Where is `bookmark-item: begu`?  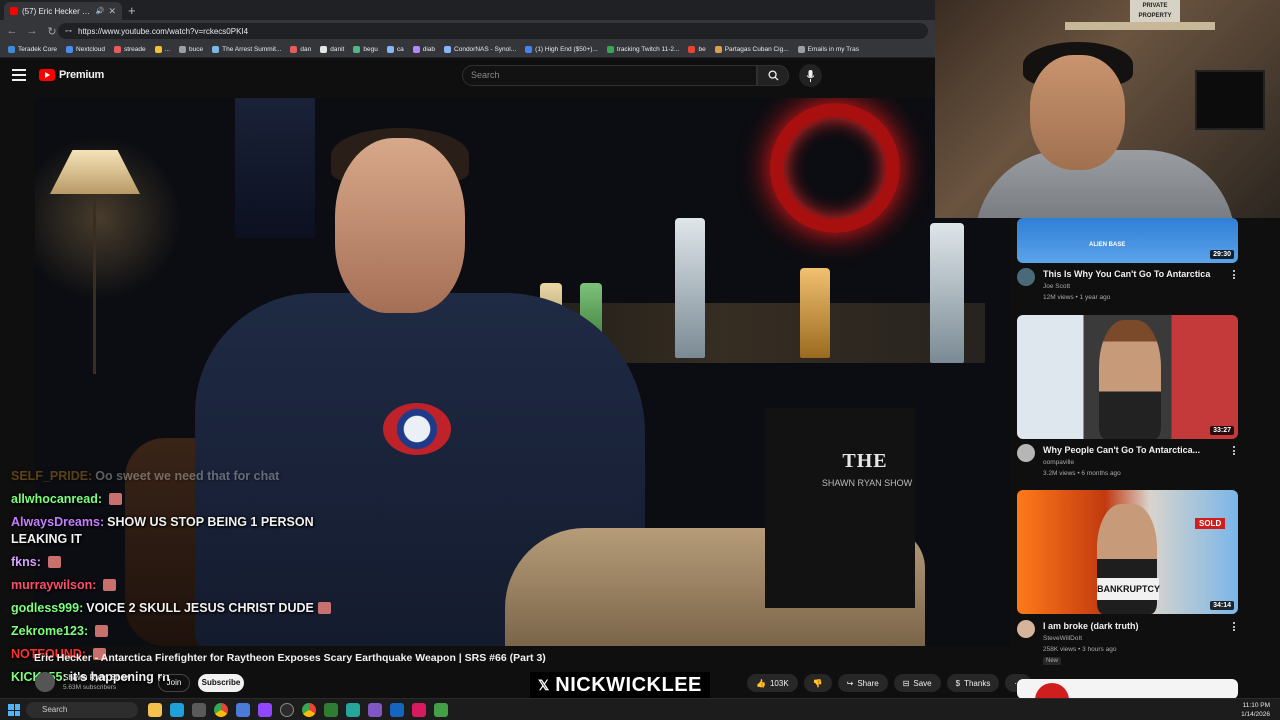 bookmark-item: begu is located at coordinates (365, 49).